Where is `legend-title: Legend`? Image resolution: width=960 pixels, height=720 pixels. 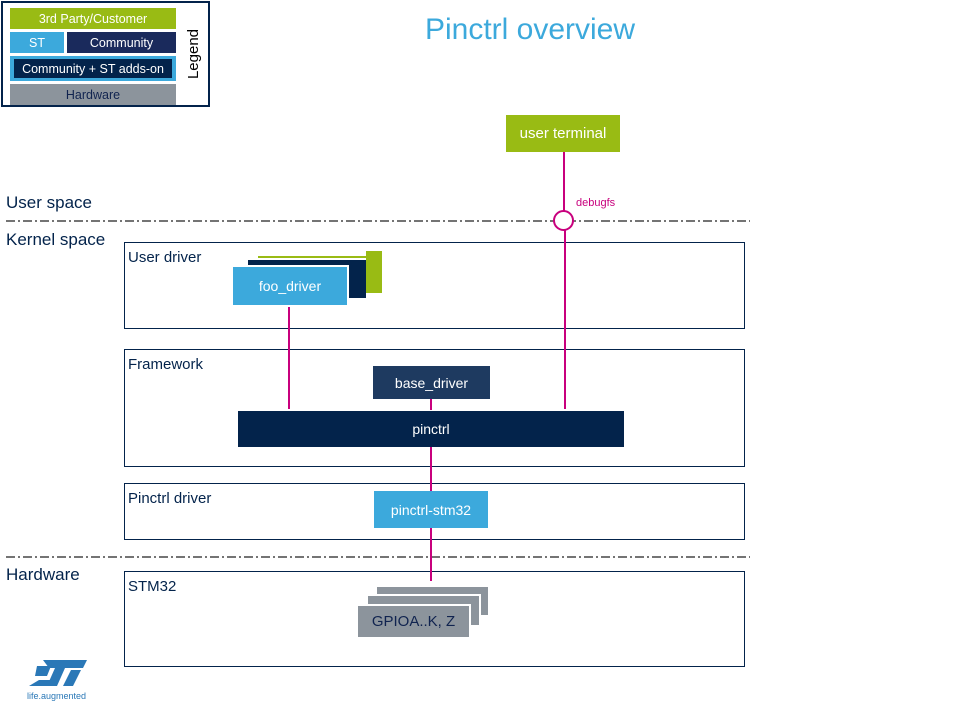
legend-title: Legend is located at coordinates (193, 54).